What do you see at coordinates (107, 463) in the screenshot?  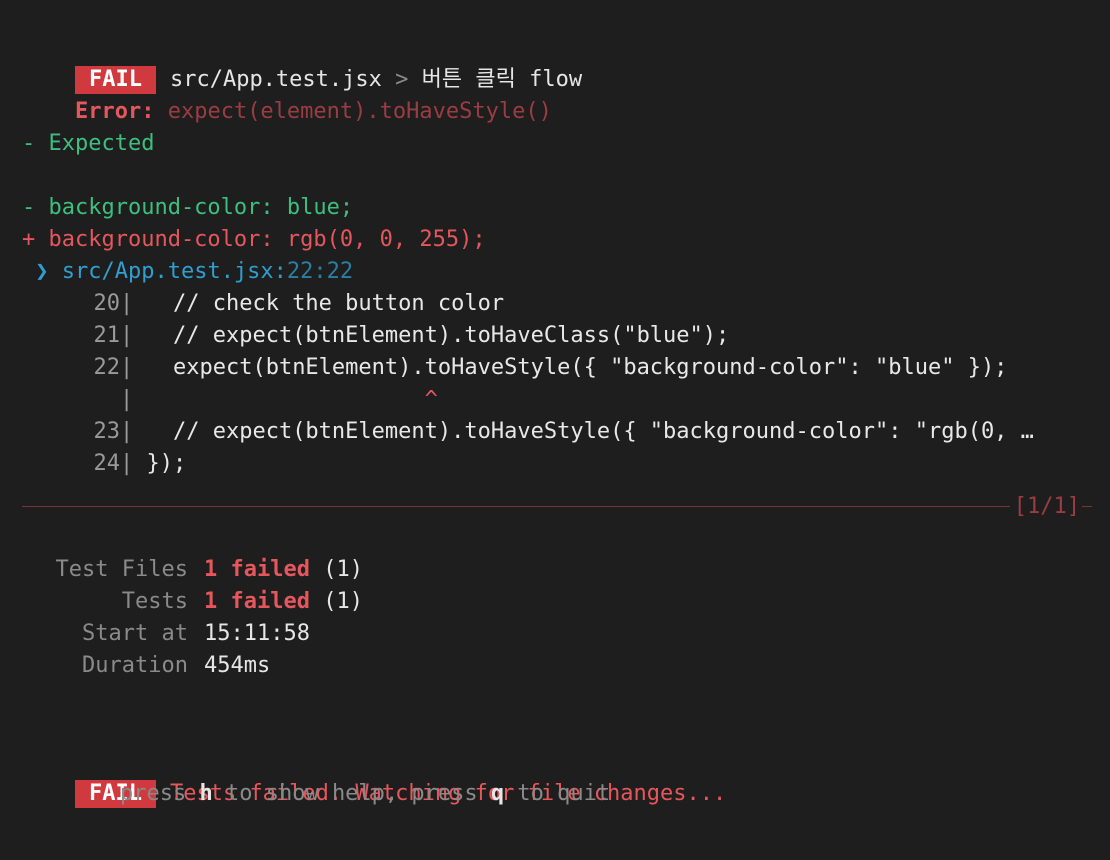 I see `line-number: 24` at bounding box center [107, 463].